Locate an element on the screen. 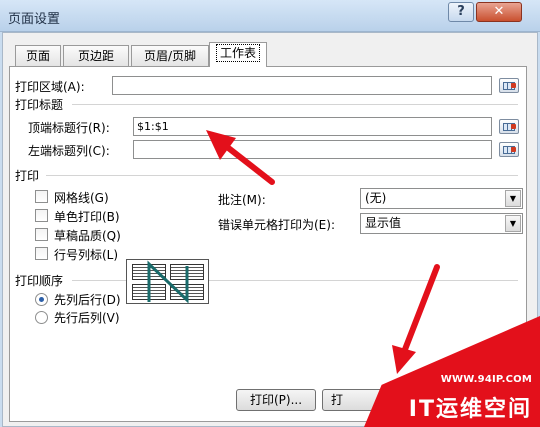  title-cols-collapse-button is located at coordinates (509, 149).